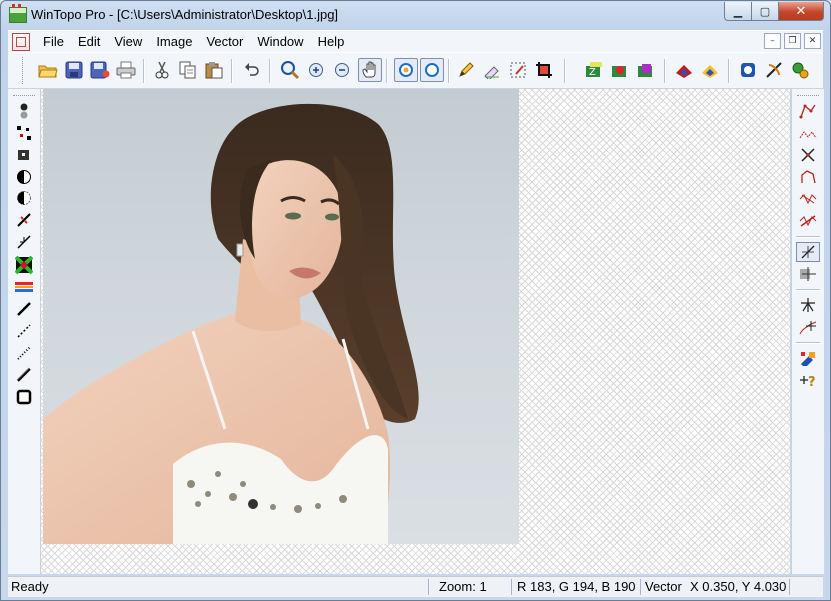 This screenshot has height=601, width=831. I want to click on edit-node-icon, so click(808, 252).